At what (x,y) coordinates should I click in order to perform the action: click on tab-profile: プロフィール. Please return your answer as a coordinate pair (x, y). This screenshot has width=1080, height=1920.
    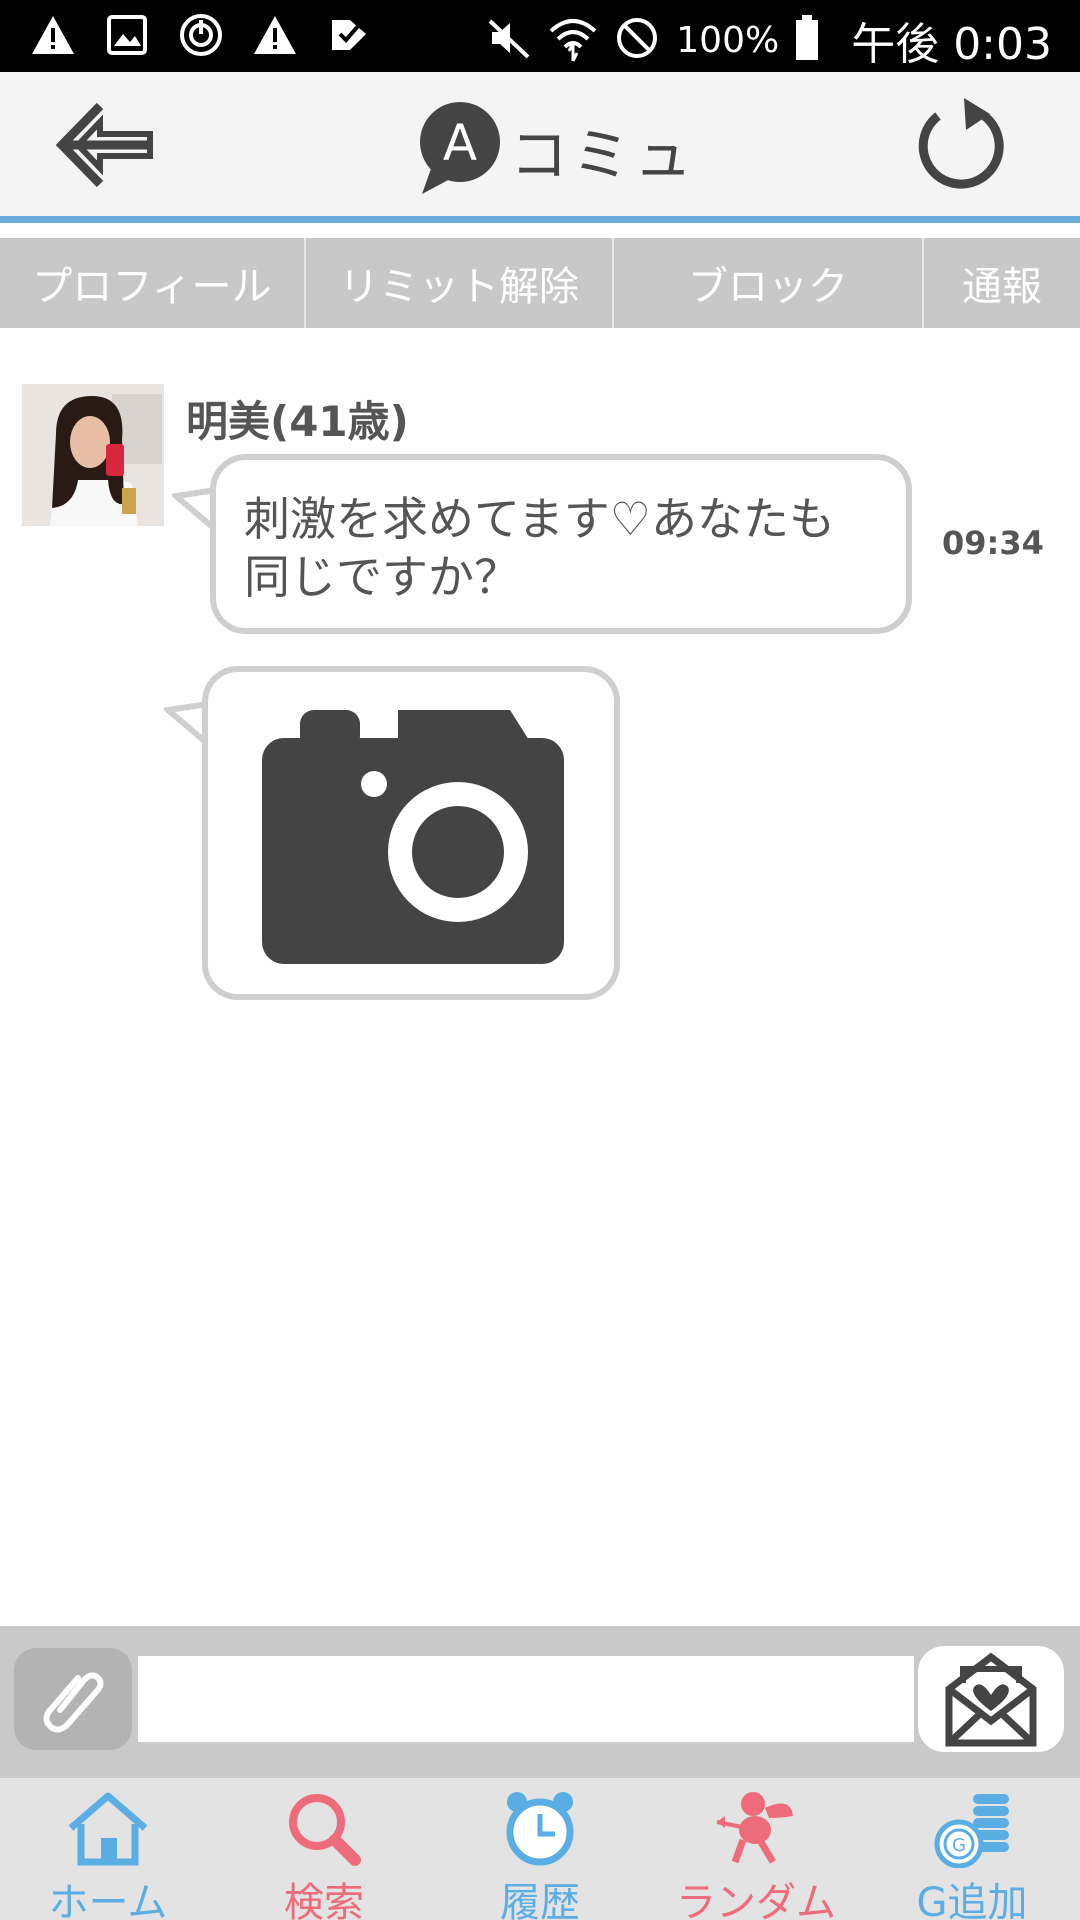
    Looking at the image, I should click on (153, 283).